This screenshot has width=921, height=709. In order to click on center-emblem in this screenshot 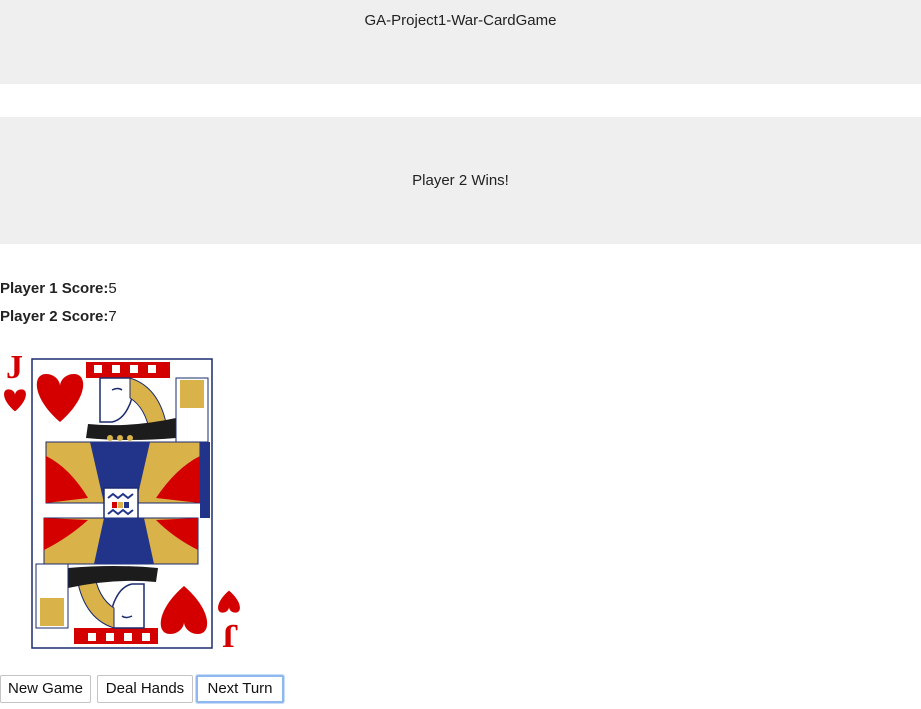, I will do `click(121, 505)`.